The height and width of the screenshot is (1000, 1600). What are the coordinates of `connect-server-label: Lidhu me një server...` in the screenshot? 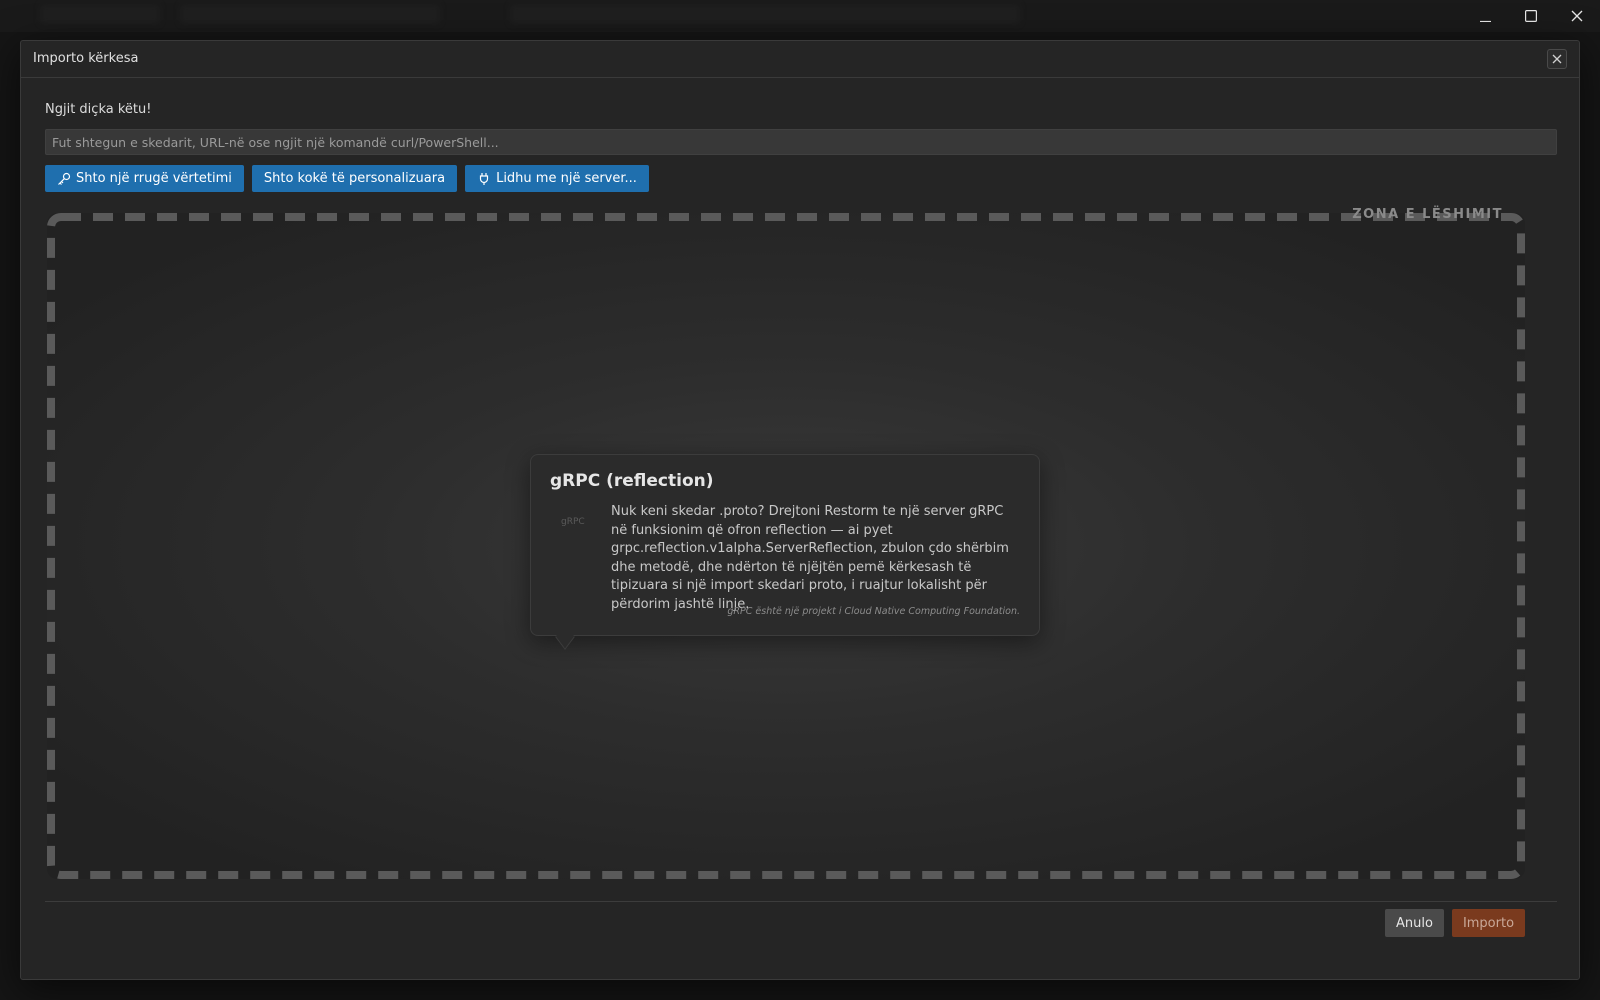 It's located at (566, 178).